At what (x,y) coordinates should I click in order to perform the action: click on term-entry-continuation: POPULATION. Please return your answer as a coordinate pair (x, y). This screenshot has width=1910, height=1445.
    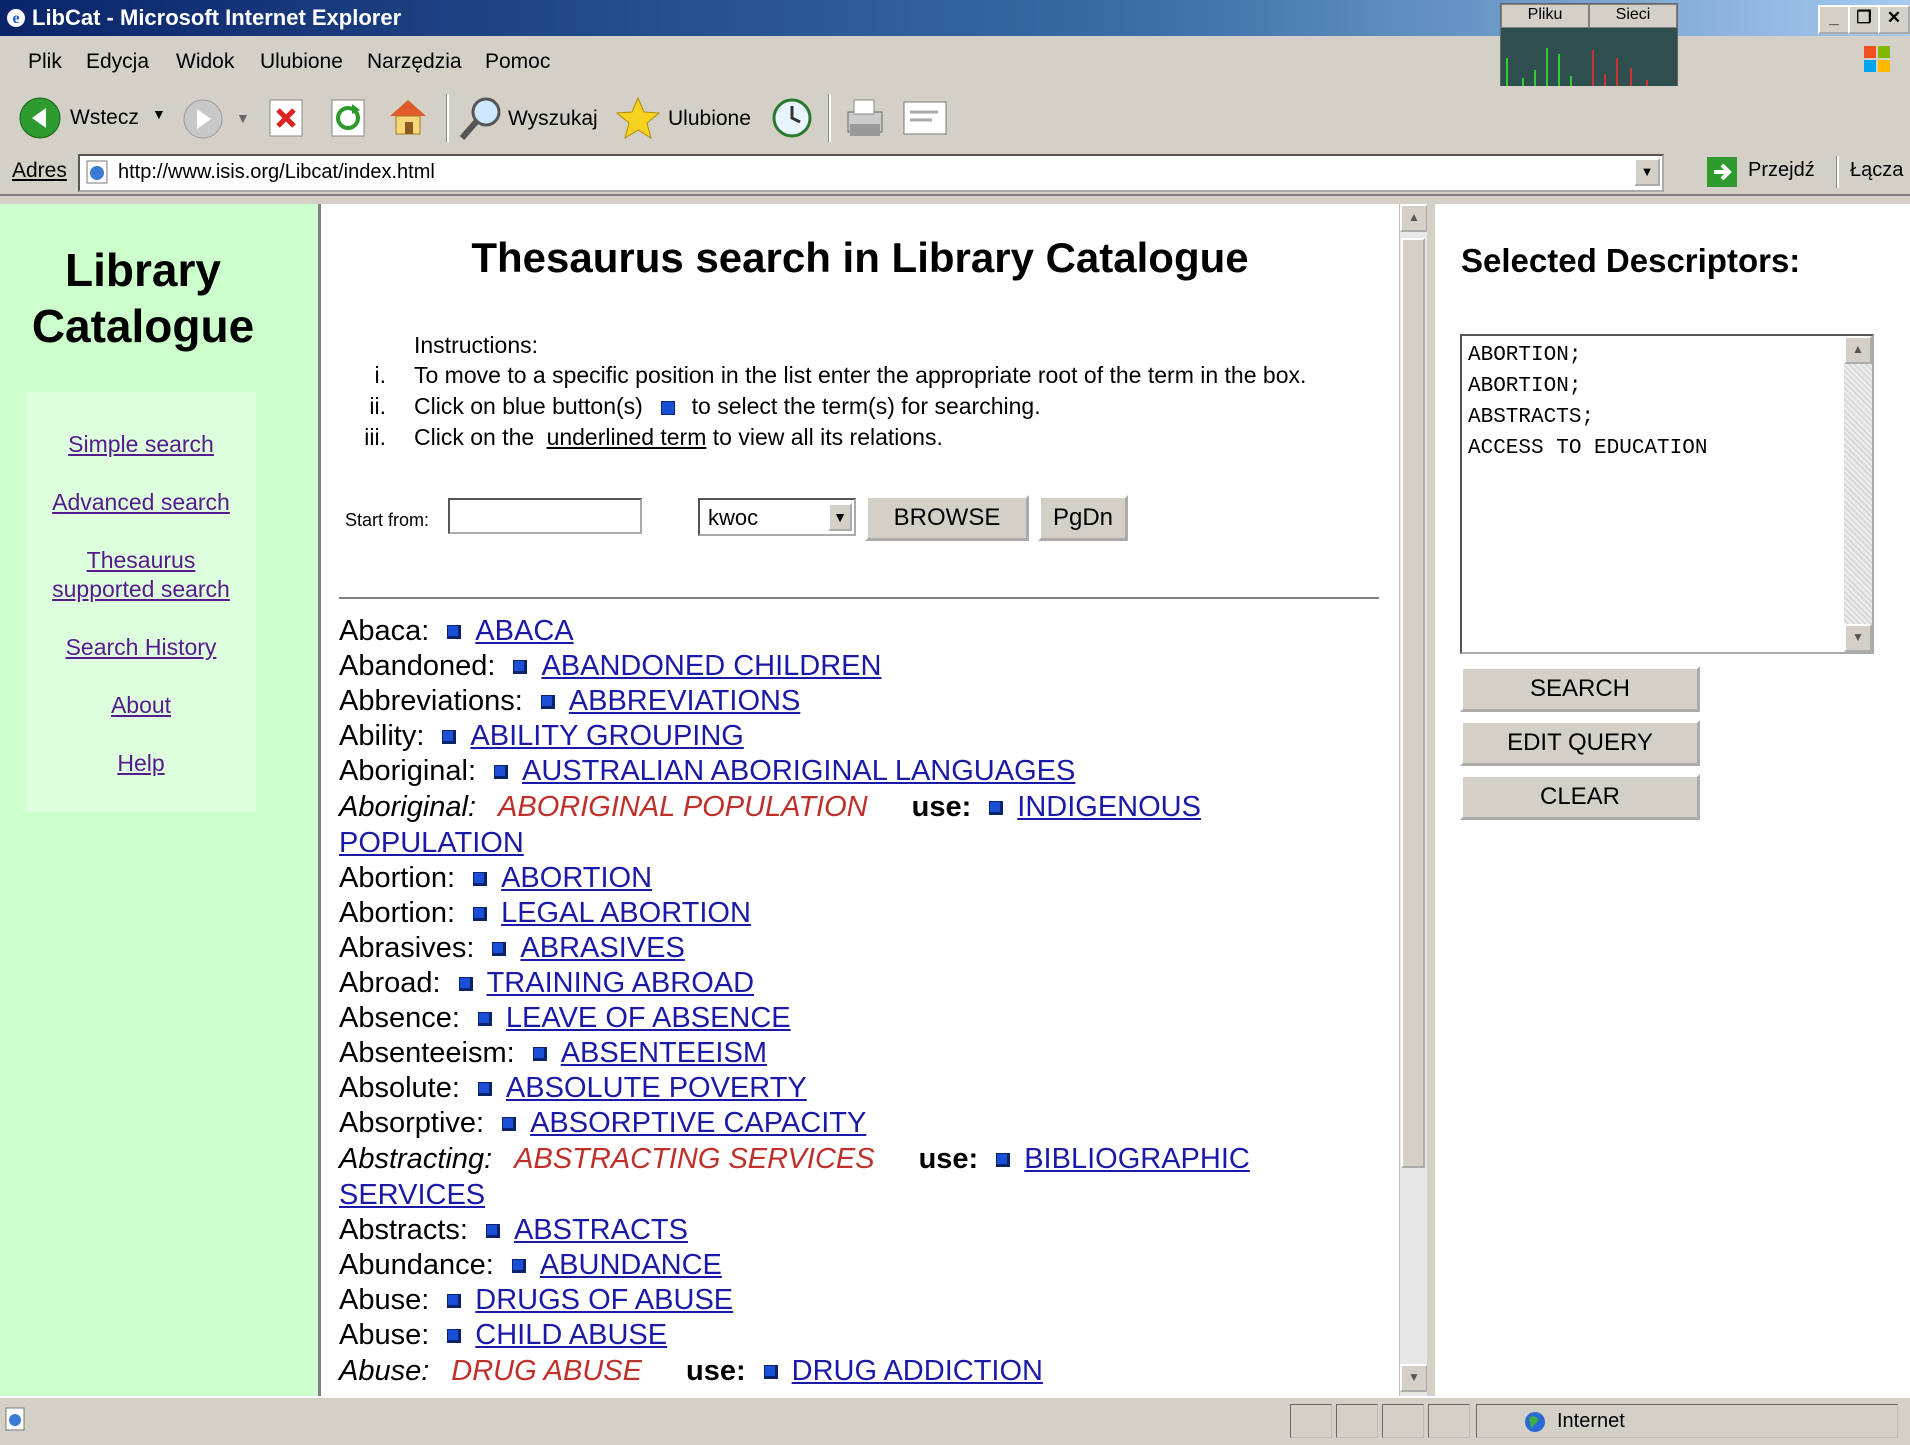
    Looking at the image, I should click on (864, 843).